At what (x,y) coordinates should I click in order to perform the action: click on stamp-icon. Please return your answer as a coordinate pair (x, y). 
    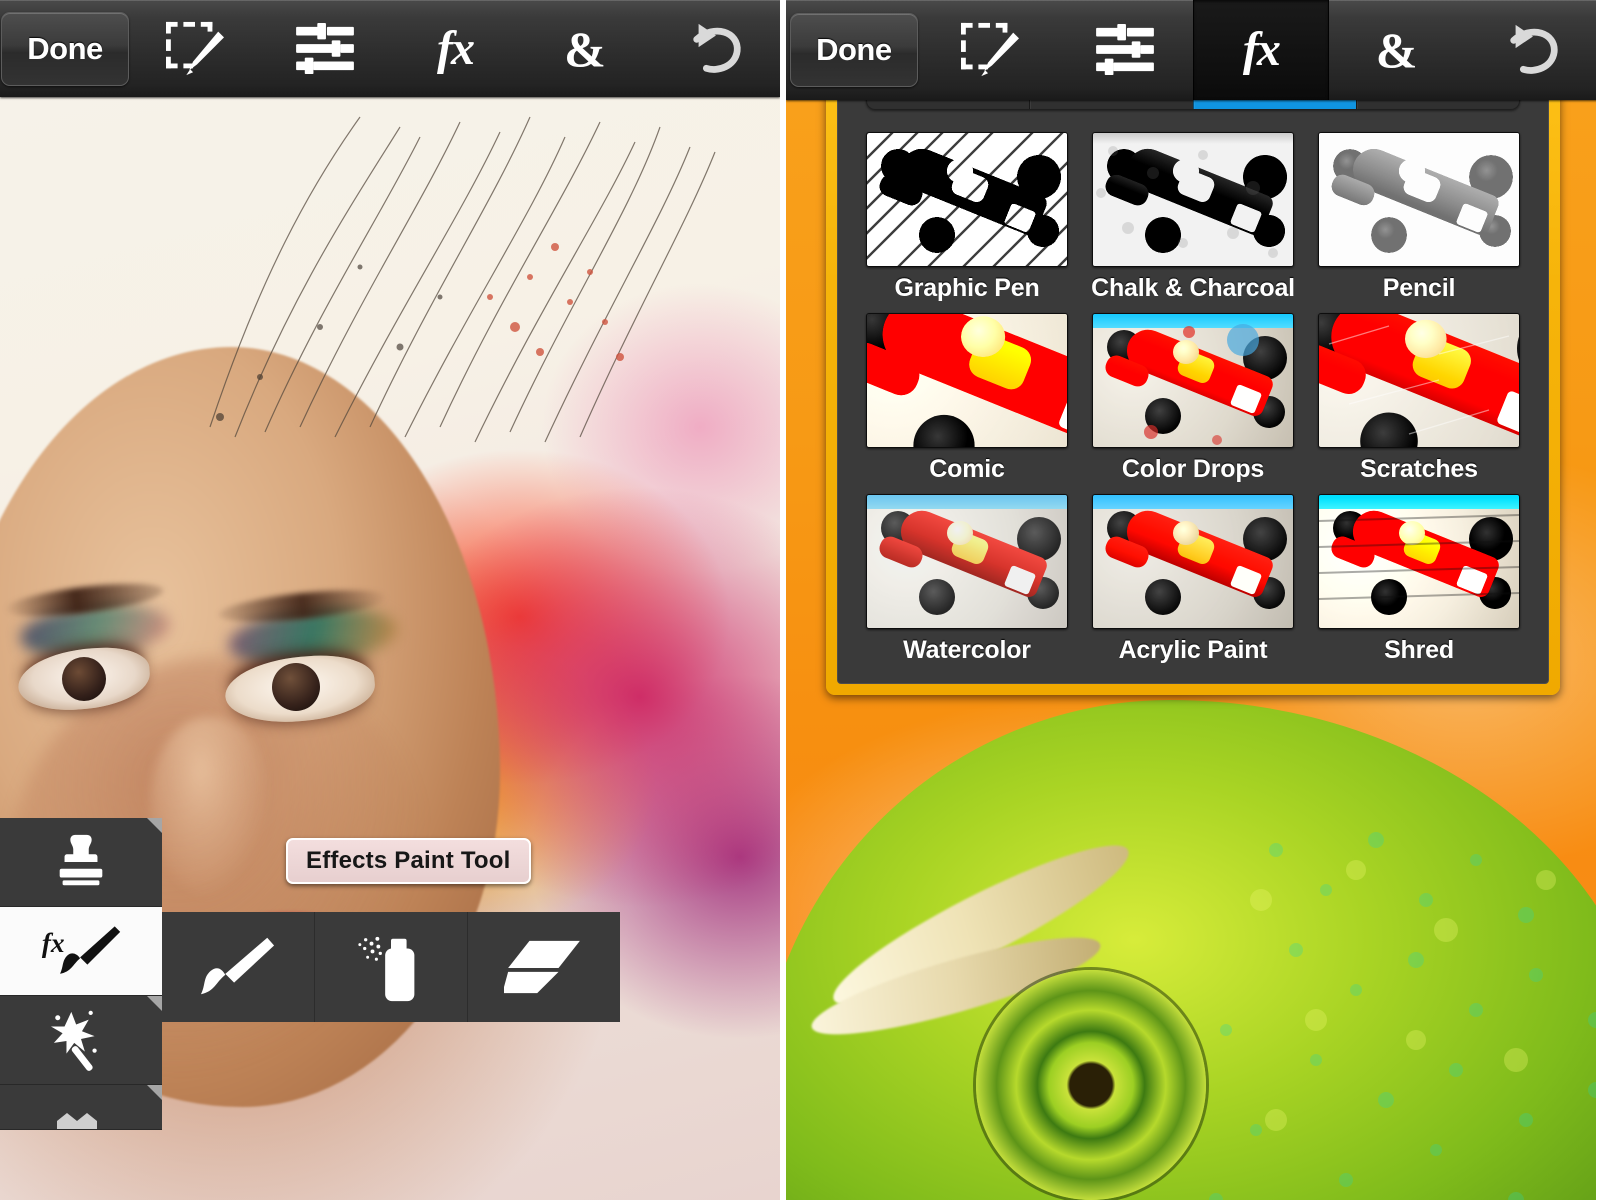
    Looking at the image, I should click on (81, 860).